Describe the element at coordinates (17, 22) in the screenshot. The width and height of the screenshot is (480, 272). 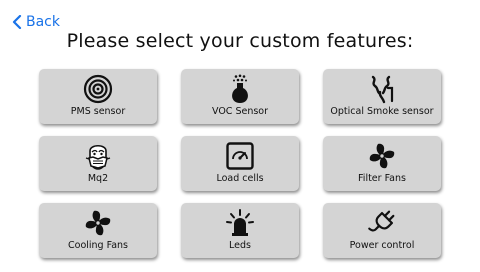
I see `chevron-left-icon` at that location.